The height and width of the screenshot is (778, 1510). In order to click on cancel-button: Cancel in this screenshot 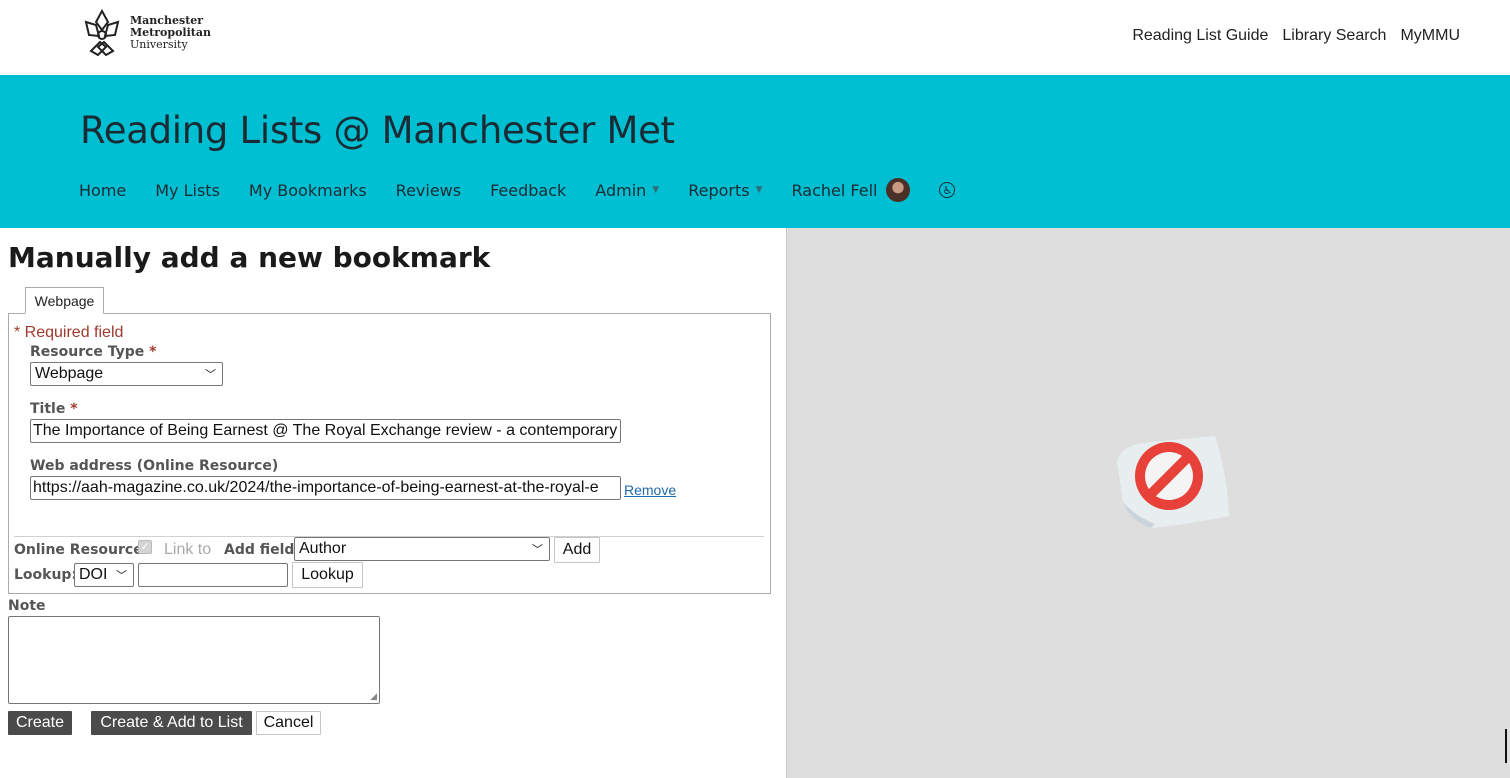, I will do `click(288, 723)`.